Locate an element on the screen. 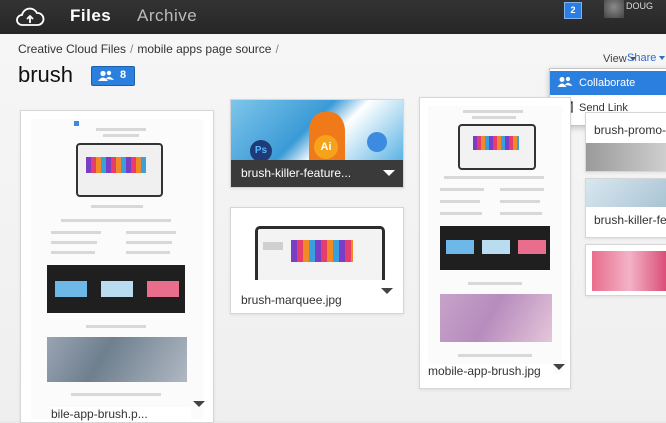  avatar is located at coordinates (614, 9).